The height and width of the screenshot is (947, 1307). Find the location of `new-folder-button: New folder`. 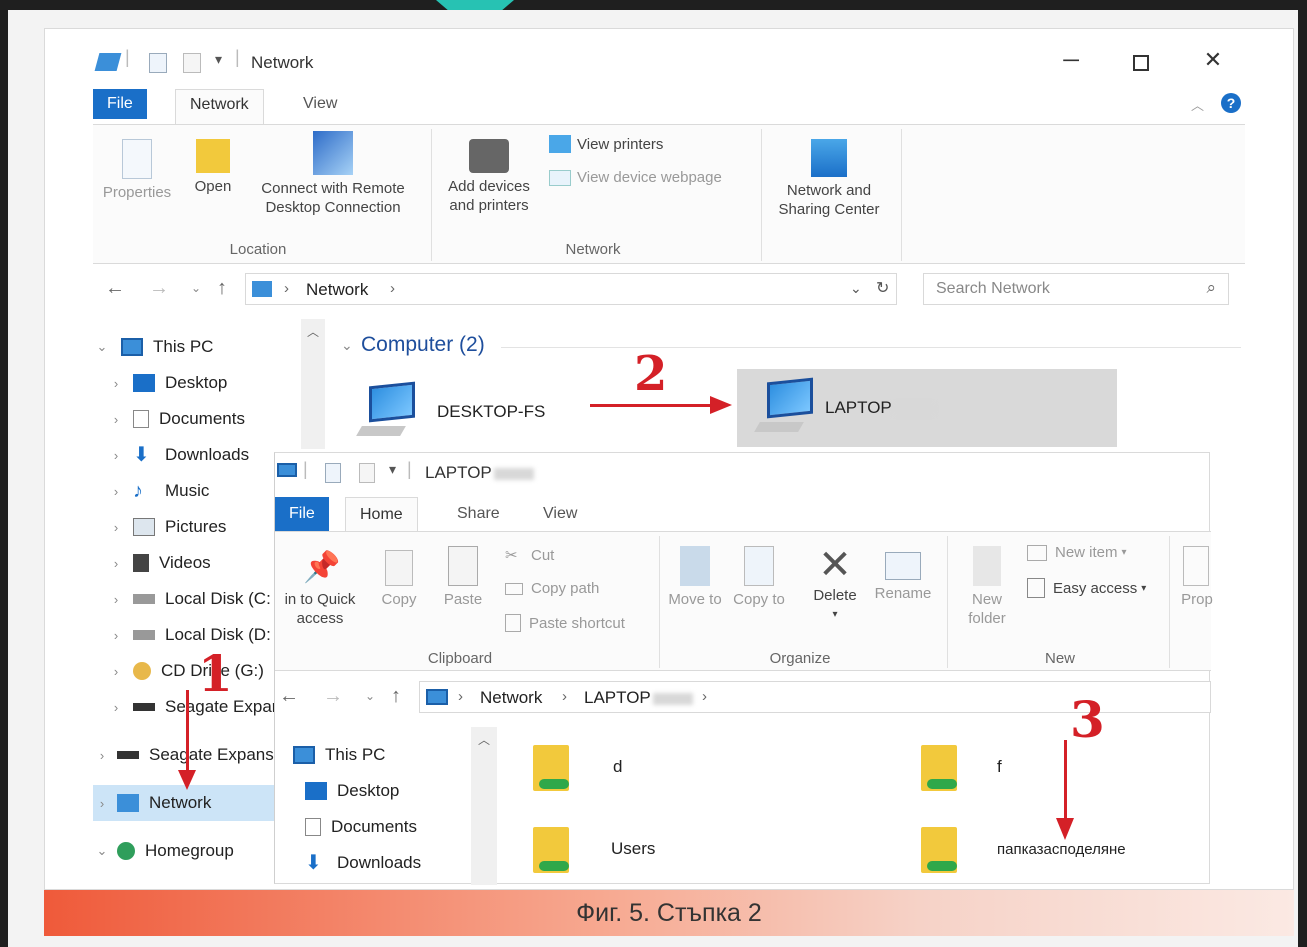

new-folder-button: New folder is located at coordinates (987, 587).